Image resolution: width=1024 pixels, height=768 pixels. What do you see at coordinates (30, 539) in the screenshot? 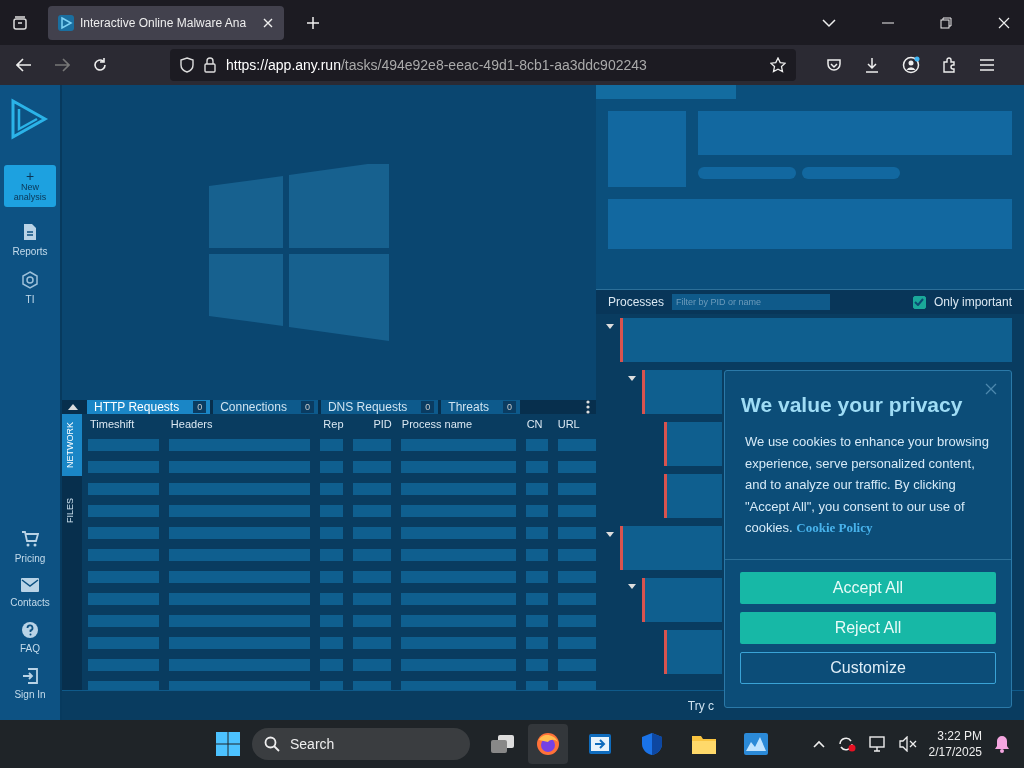
I see `cart-icon` at bounding box center [30, 539].